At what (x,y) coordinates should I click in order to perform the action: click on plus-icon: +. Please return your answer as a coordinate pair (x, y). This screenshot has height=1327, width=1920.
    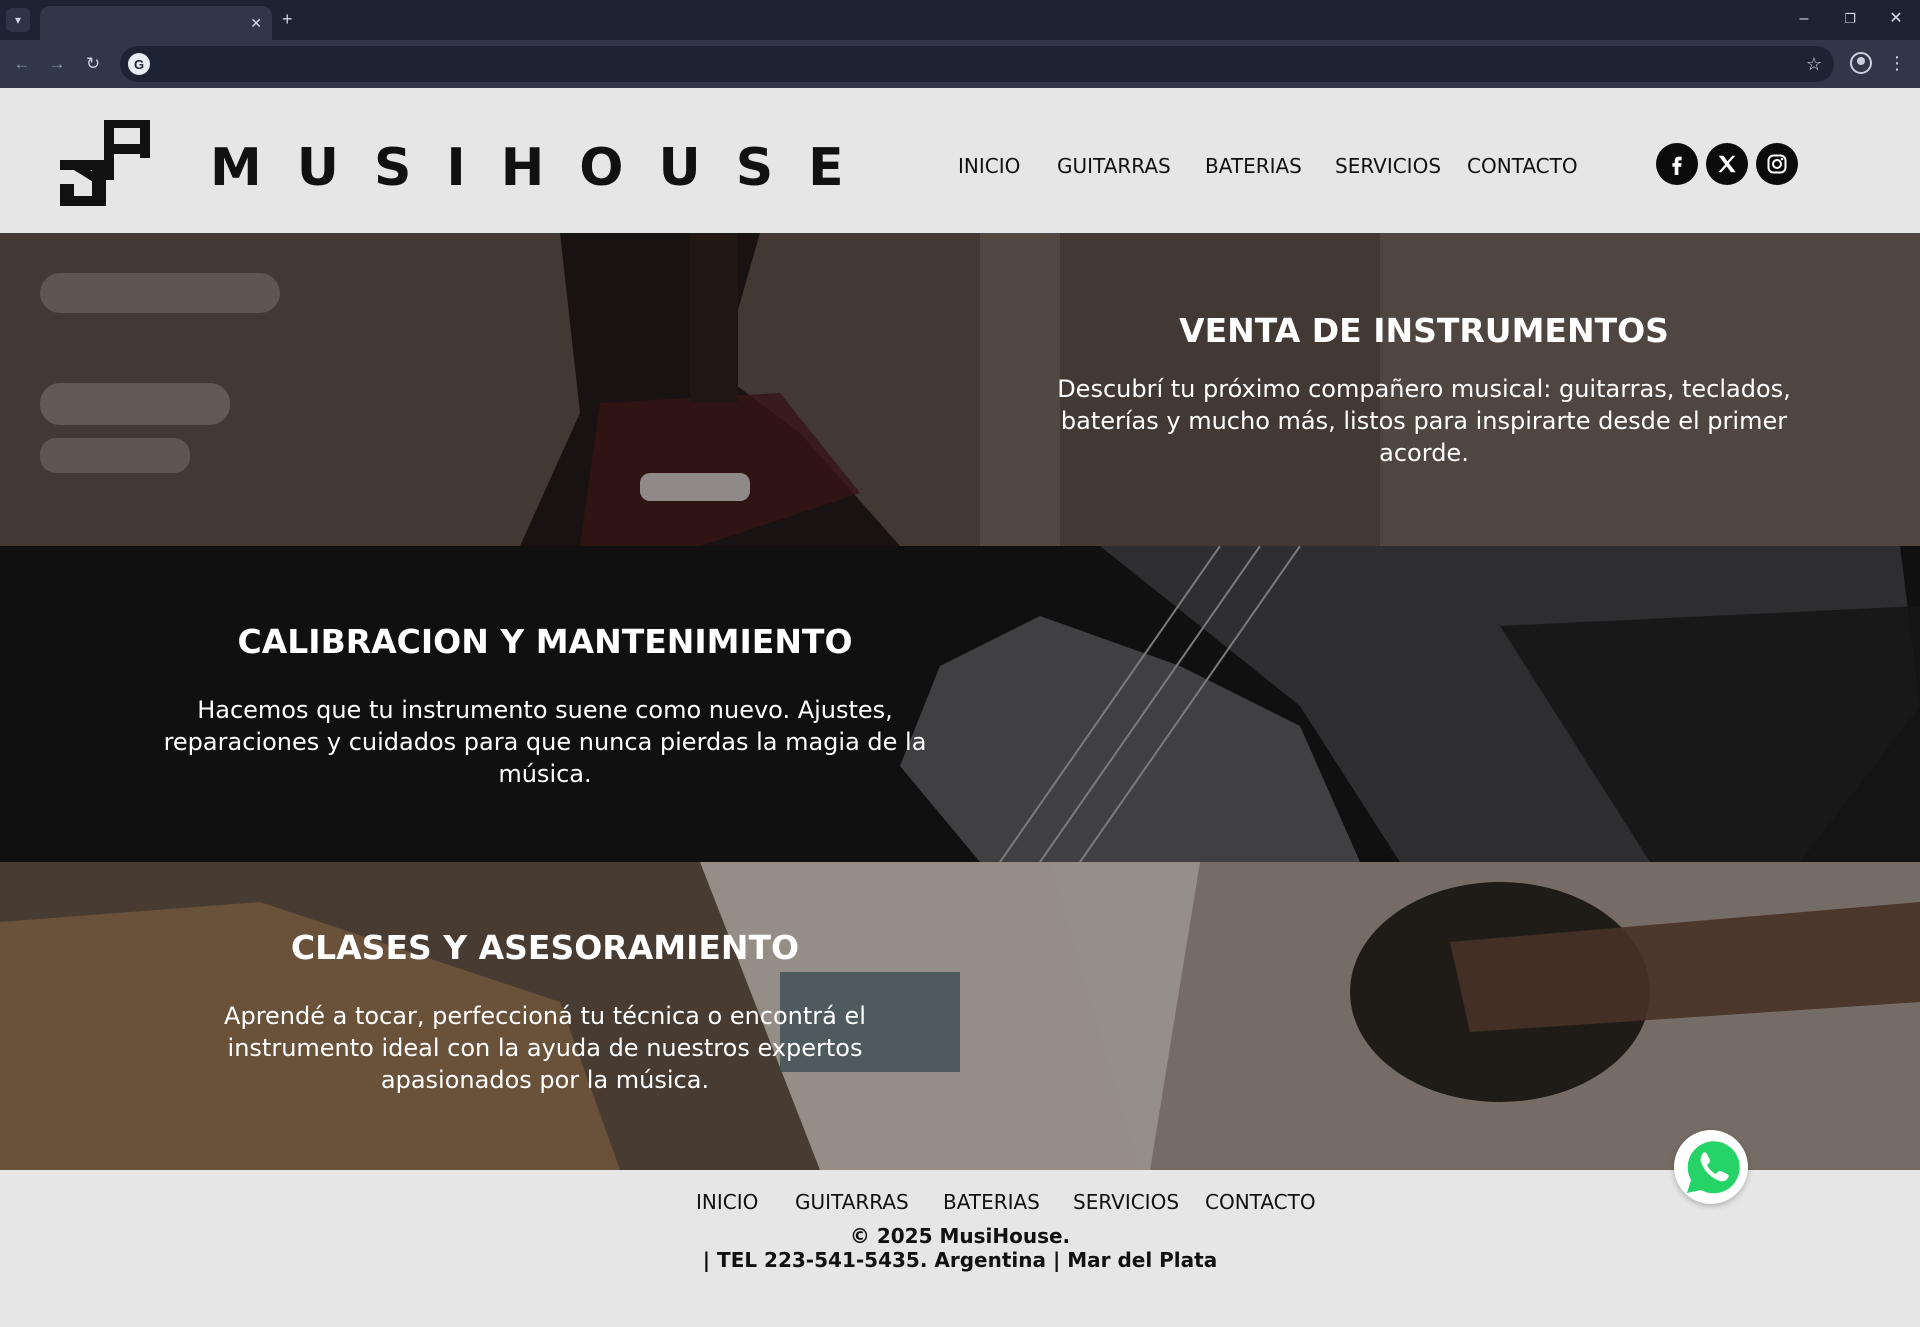
    Looking at the image, I should click on (287, 19).